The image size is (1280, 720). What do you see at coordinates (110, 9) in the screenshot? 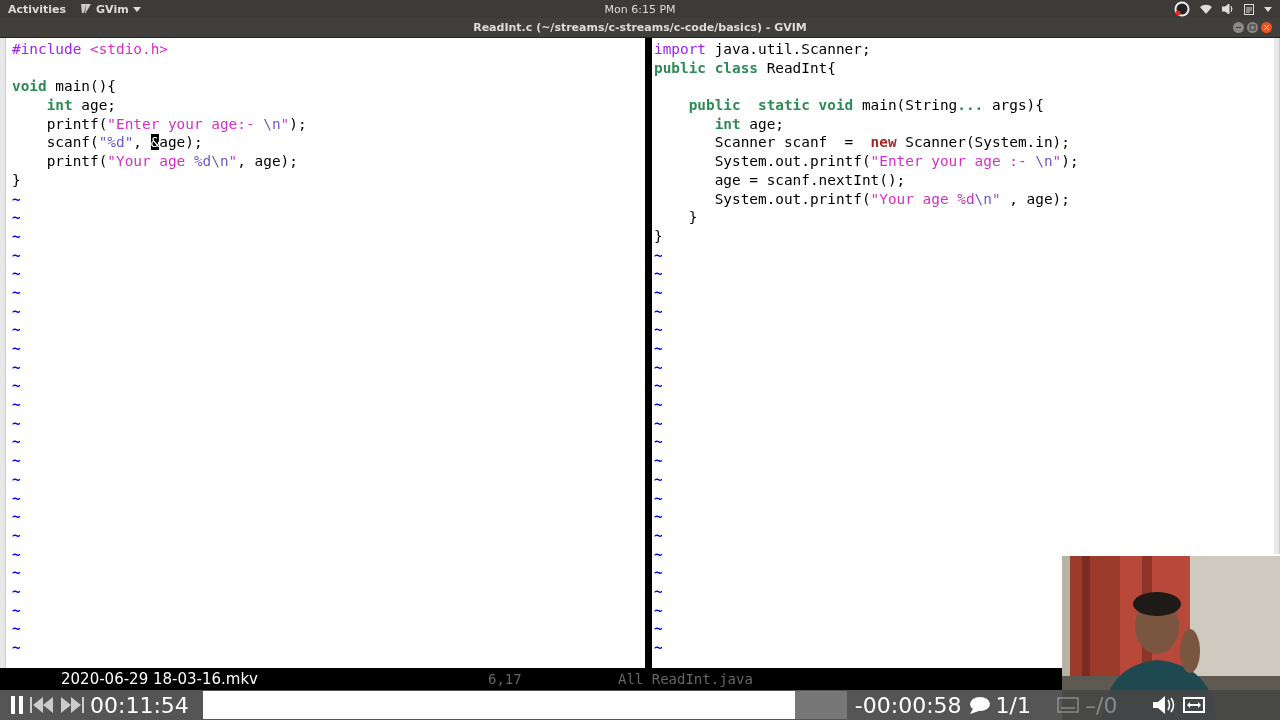
I see `app-menu: GVim` at bounding box center [110, 9].